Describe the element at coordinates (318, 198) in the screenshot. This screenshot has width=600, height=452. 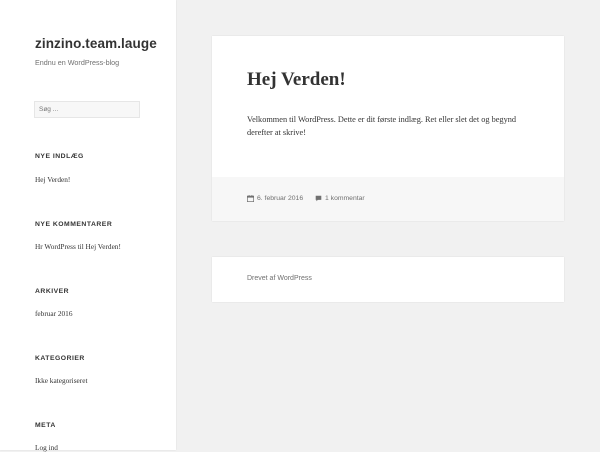
I see `comment-bubble-icon` at that location.